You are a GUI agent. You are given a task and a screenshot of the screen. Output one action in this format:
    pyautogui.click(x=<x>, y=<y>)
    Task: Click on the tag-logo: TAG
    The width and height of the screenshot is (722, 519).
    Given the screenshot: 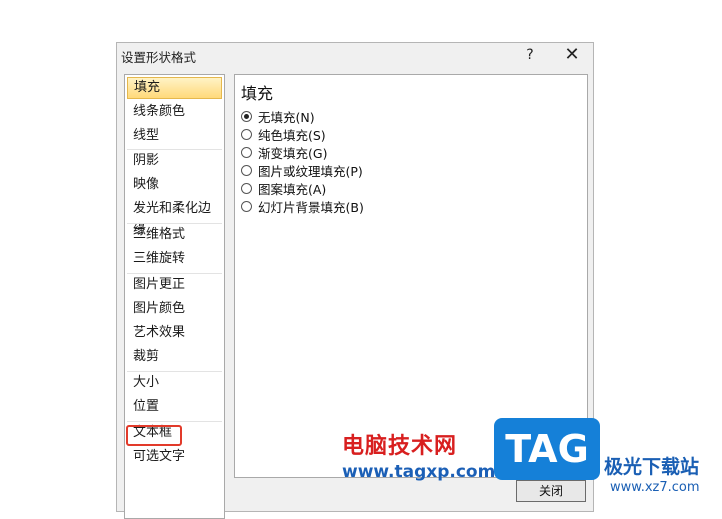 What is the action you would take?
    pyautogui.click(x=547, y=449)
    